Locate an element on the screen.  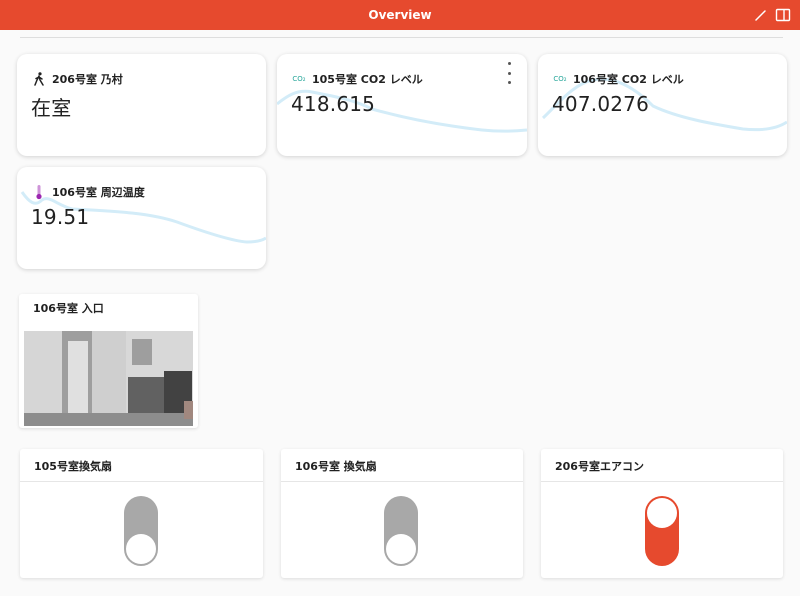
switch-card-105-fan: 105号室換気扇 is located at coordinates (141, 513).